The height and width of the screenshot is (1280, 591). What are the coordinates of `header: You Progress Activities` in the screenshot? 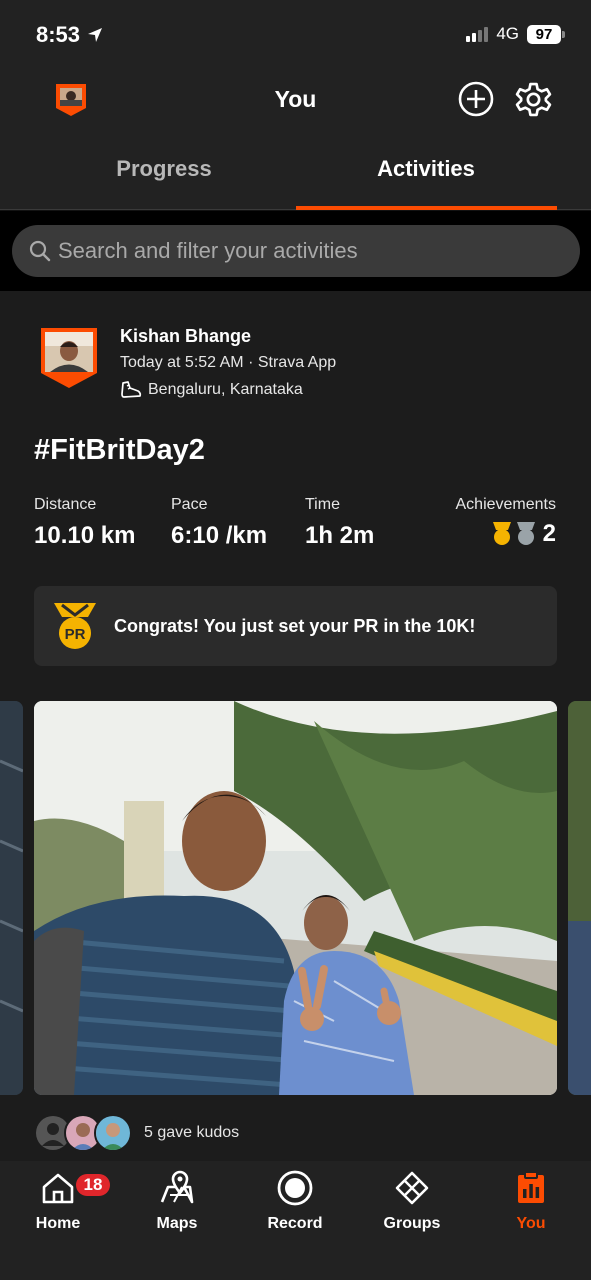 It's located at (295, 140).